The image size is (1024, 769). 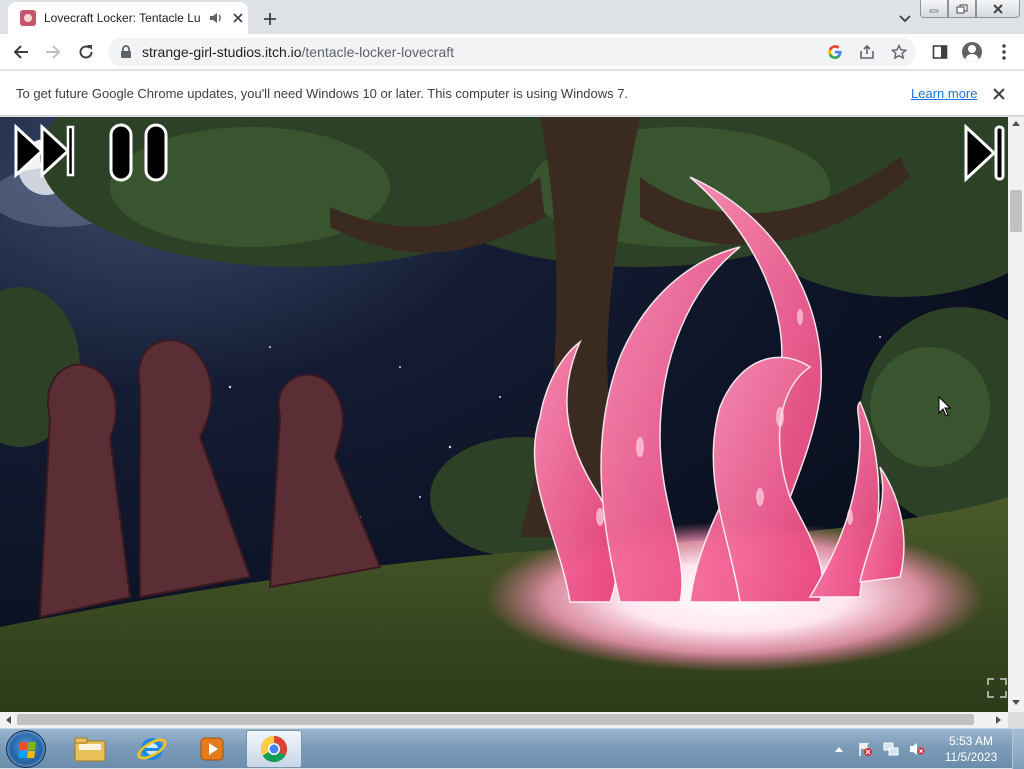 What do you see at coordinates (126, 52) in the screenshot?
I see `lock-icon` at bounding box center [126, 52].